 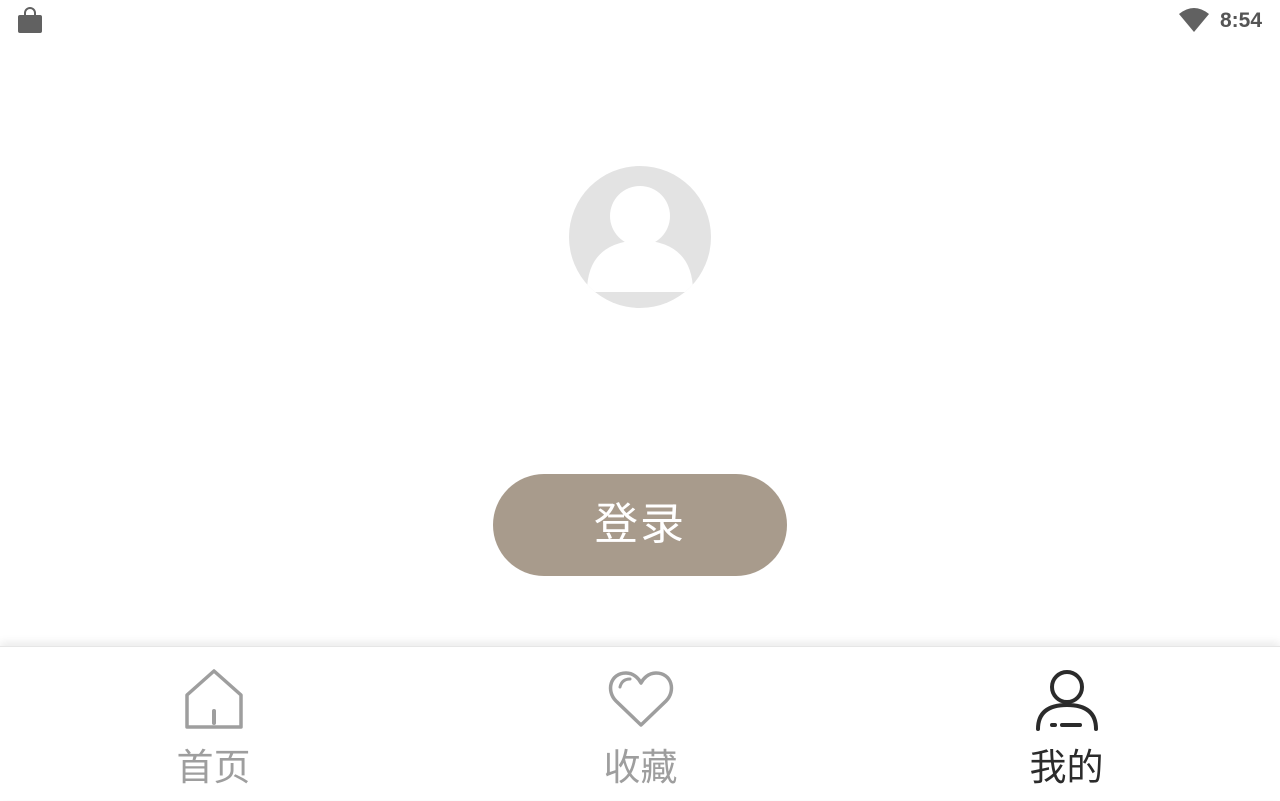 I want to click on status-bar: 8:54, so click(x=640, y=20).